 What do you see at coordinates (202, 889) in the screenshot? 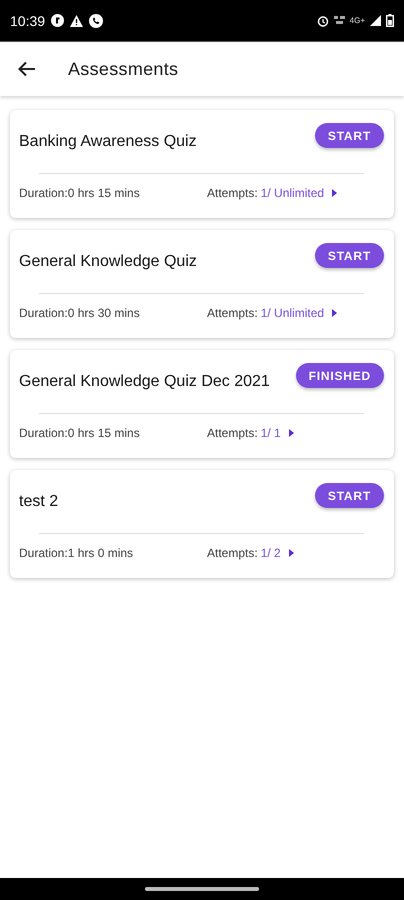
I see `home-handle` at bounding box center [202, 889].